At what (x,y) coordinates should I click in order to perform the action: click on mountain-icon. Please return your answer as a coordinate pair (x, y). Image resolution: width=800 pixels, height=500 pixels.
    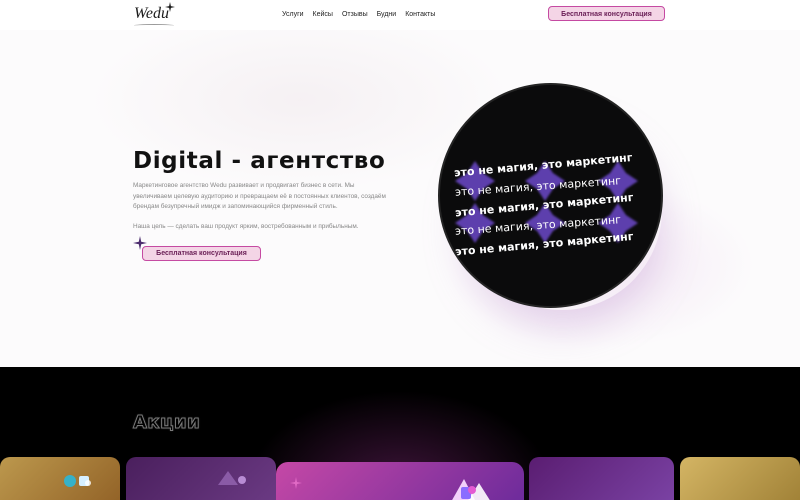
    Looking at the image, I should click on (471, 489).